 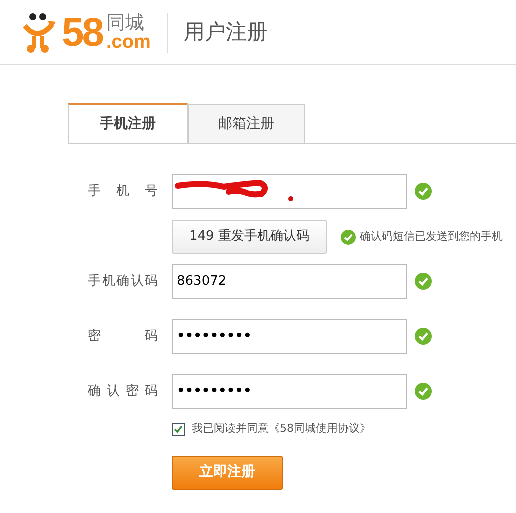 What do you see at coordinates (348, 237) in the screenshot?
I see `success-check-icon` at bounding box center [348, 237].